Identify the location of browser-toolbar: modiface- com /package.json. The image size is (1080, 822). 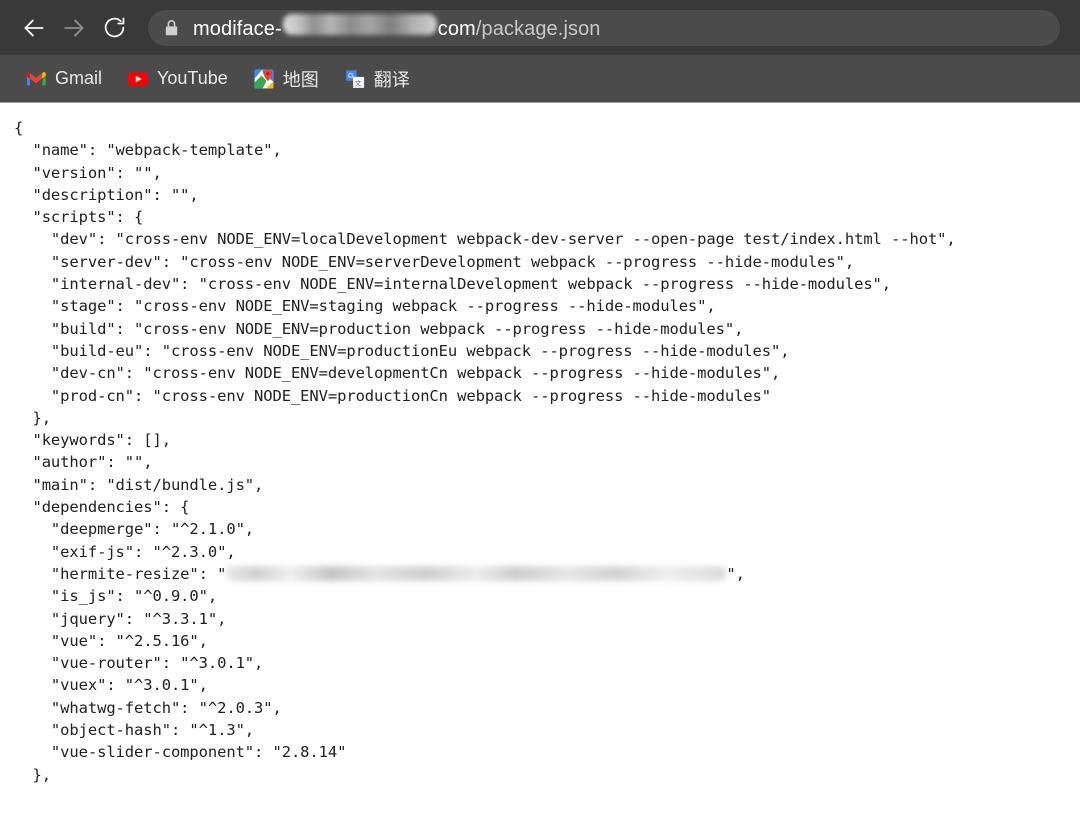
(540, 27).